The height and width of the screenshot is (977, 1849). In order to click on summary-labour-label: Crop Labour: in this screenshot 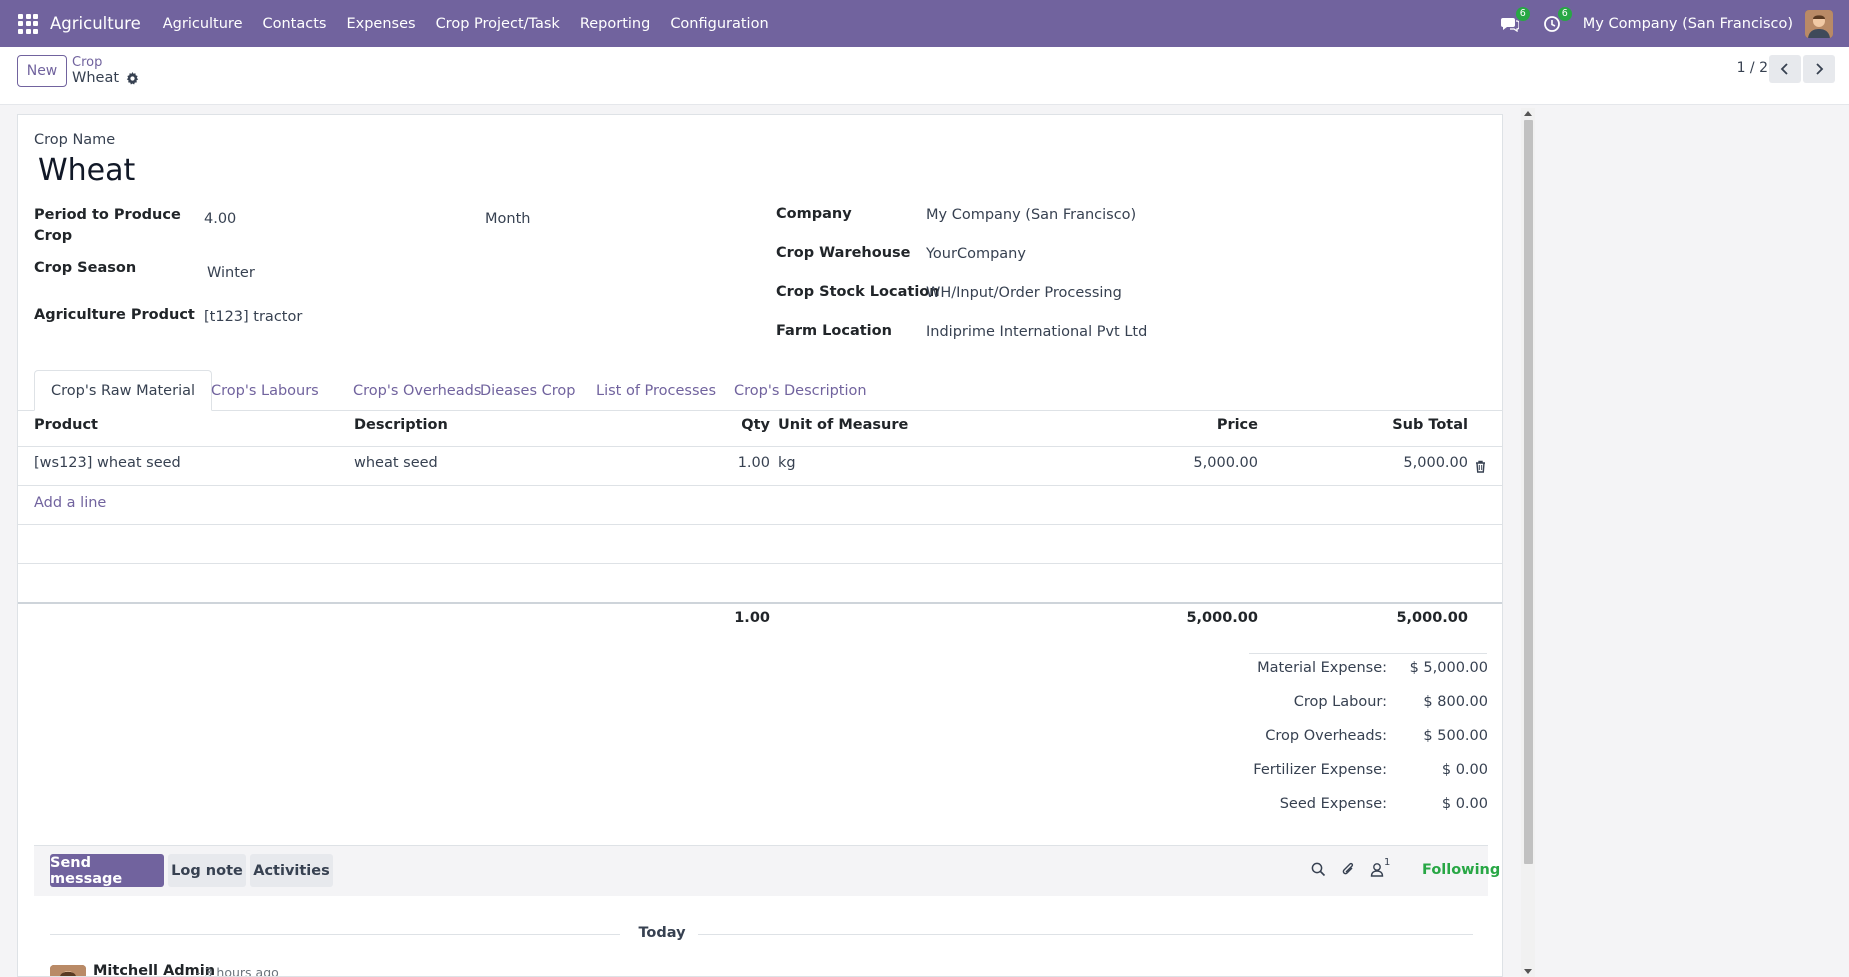, I will do `click(1340, 702)`.